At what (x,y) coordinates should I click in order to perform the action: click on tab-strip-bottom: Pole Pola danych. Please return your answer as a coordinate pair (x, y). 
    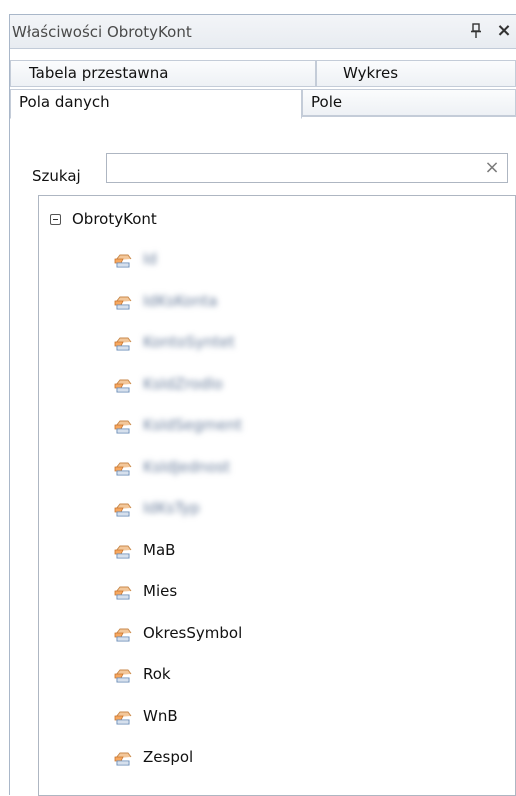
    Looking at the image, I should click on (263, 104).